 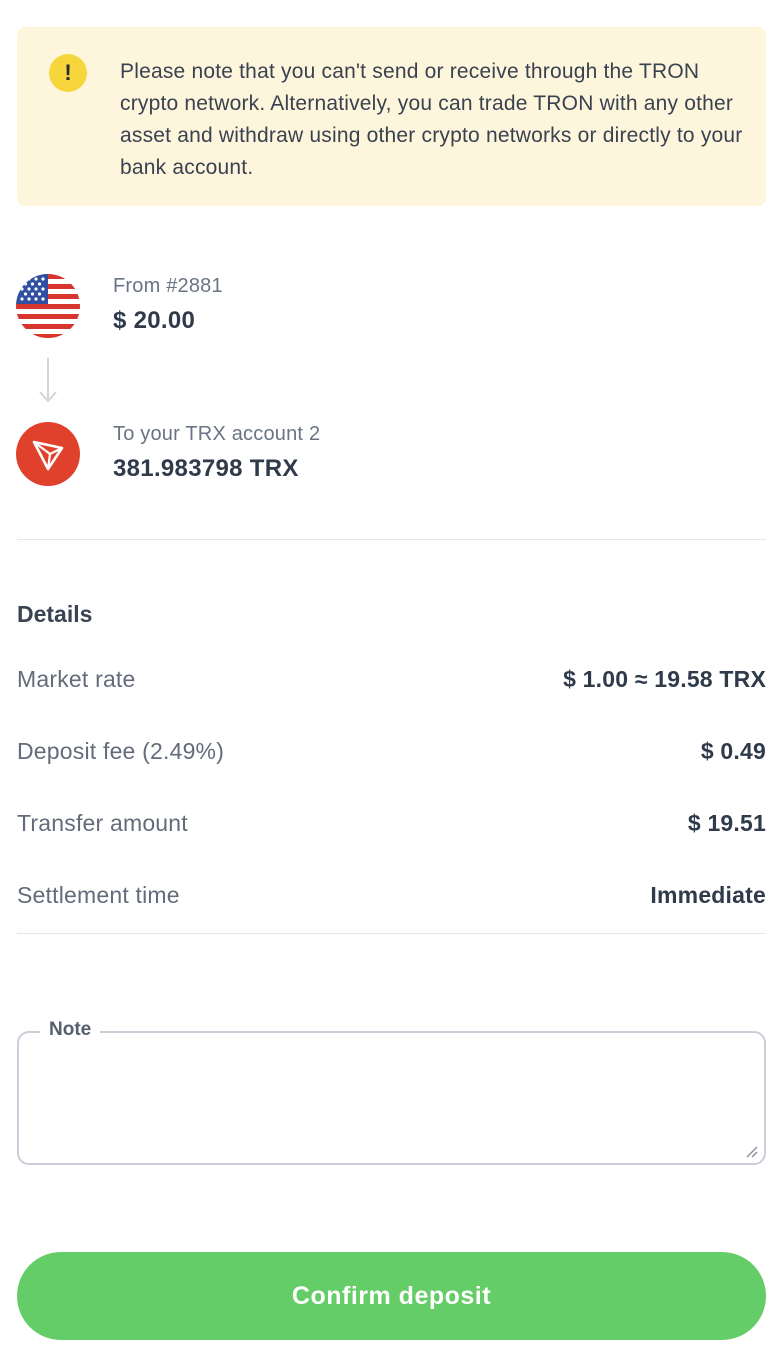 I want to click on detail-row-settlement-time: Settlement time Immediate, so click(x=391, y=895).